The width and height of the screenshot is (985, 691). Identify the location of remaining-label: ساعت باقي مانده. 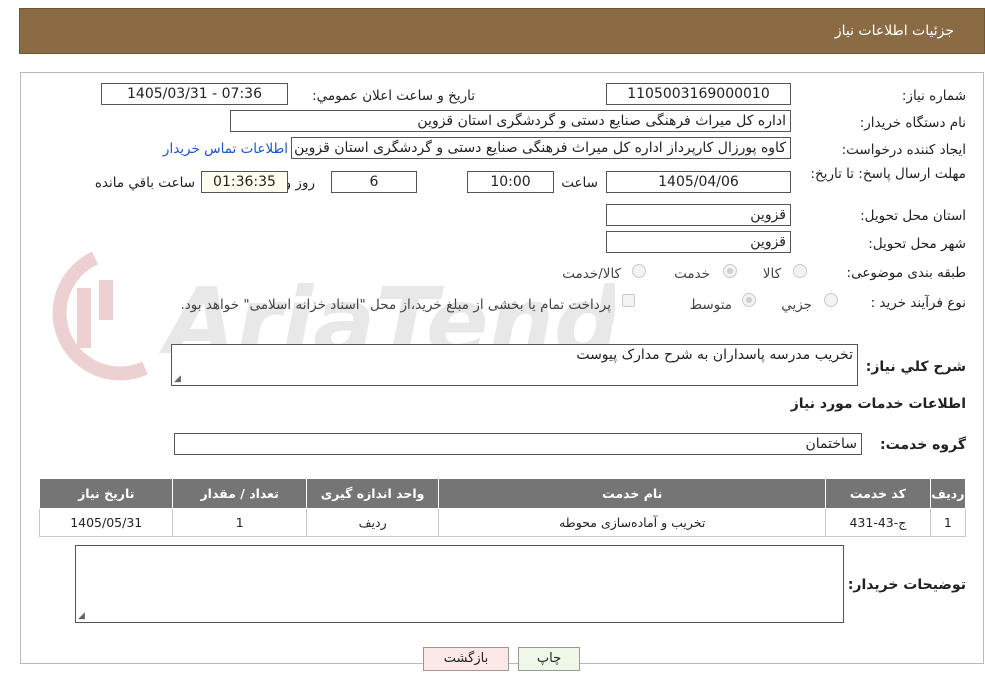
(144, 183).